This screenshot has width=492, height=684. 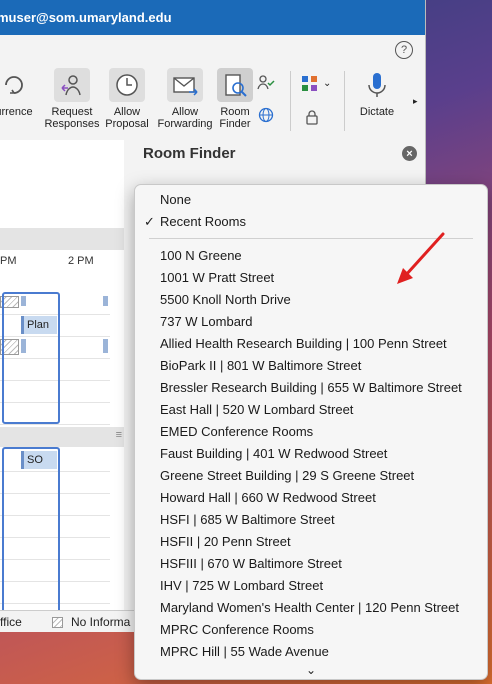 I want to click on time-header: PM 2 PM, so click(x=62, y=262).